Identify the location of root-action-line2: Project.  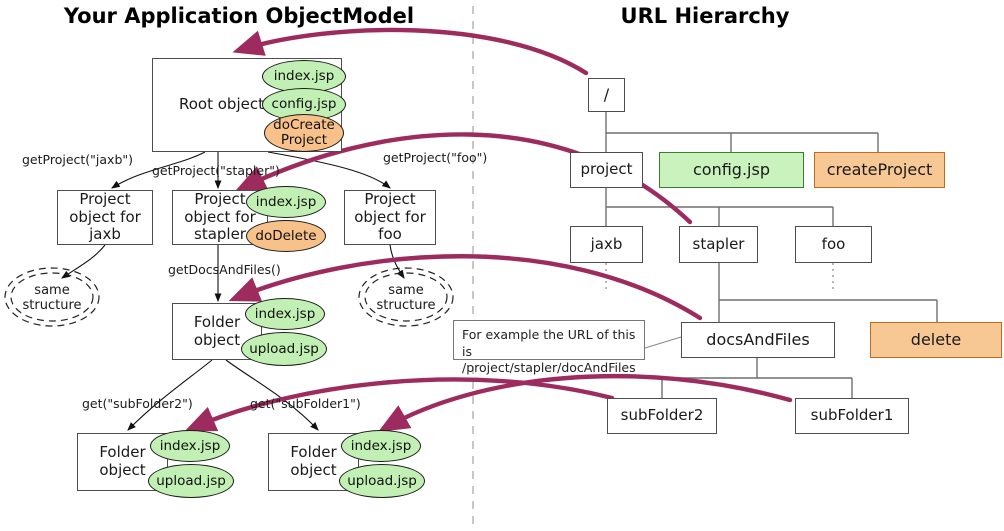
(304, 140).